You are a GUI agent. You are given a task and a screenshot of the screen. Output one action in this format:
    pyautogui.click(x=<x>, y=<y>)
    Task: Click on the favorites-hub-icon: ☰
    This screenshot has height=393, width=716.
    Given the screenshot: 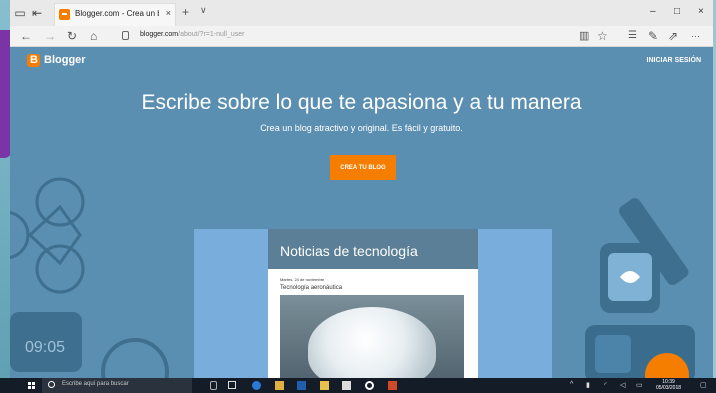 What is the action you would take?
    pyautogui.click(x=632, y=36)
    